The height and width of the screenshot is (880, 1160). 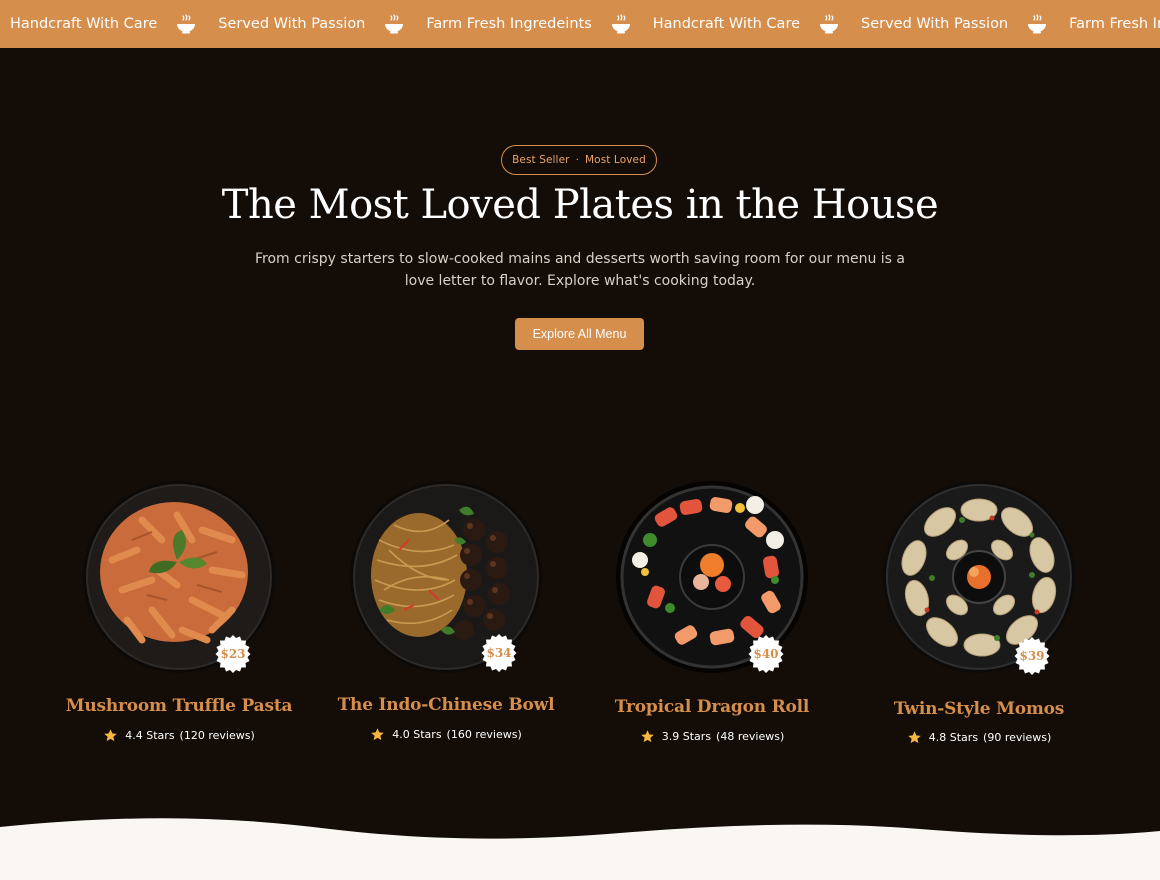 What do you see at coordinates (446, 705) in the screenshot?
I see `dish-name: The Indo-Chinese Bowl` at bounding box center [446, 705].